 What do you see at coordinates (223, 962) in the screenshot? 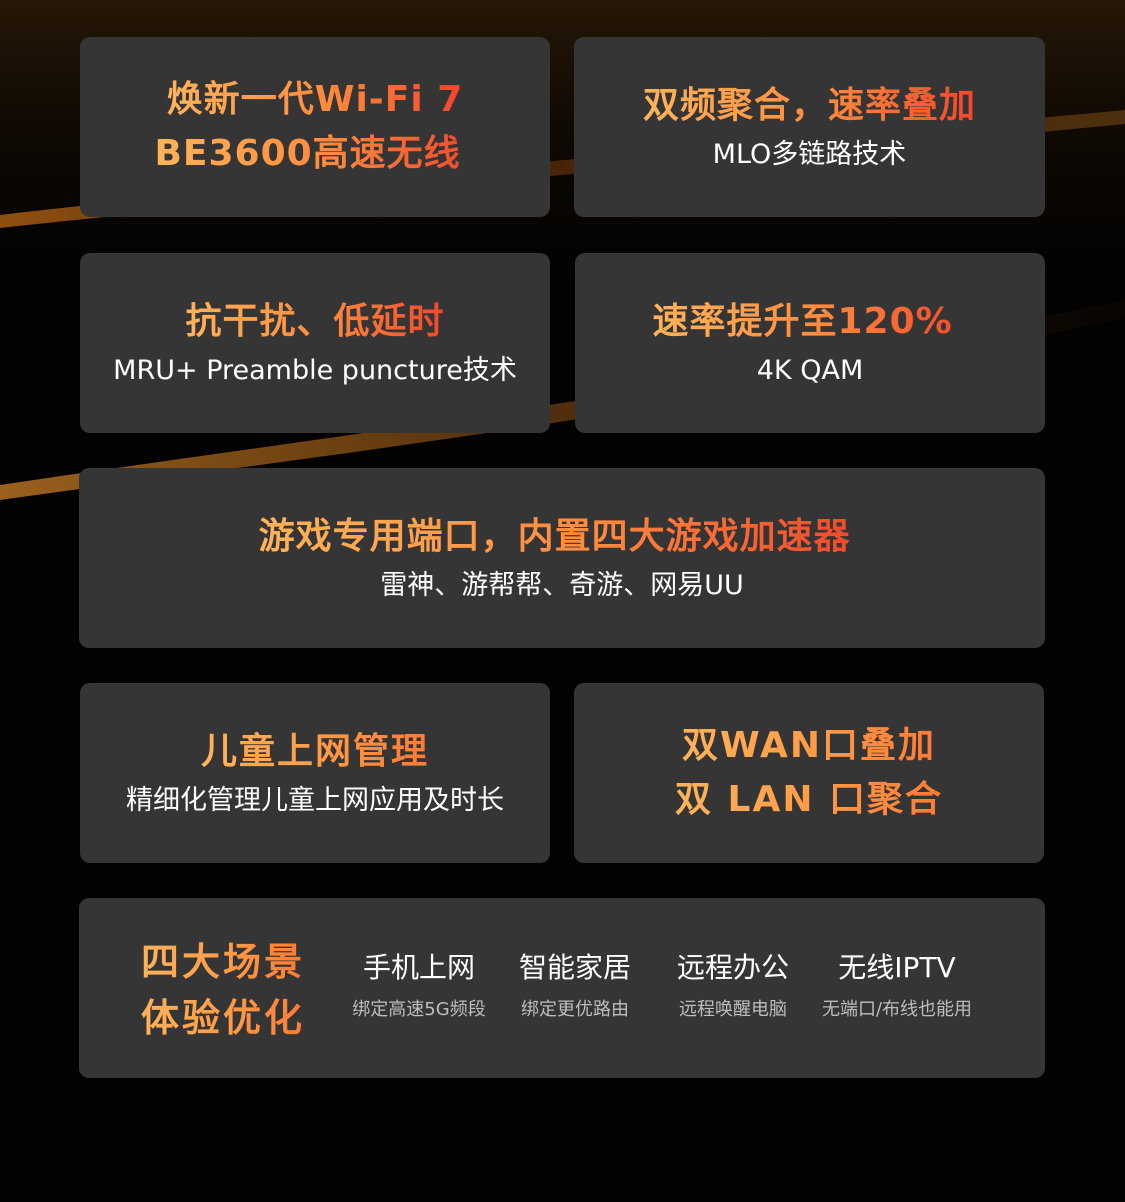
I see `scenarios-heading-line: 四大场景` at bounding box center [223, 962].